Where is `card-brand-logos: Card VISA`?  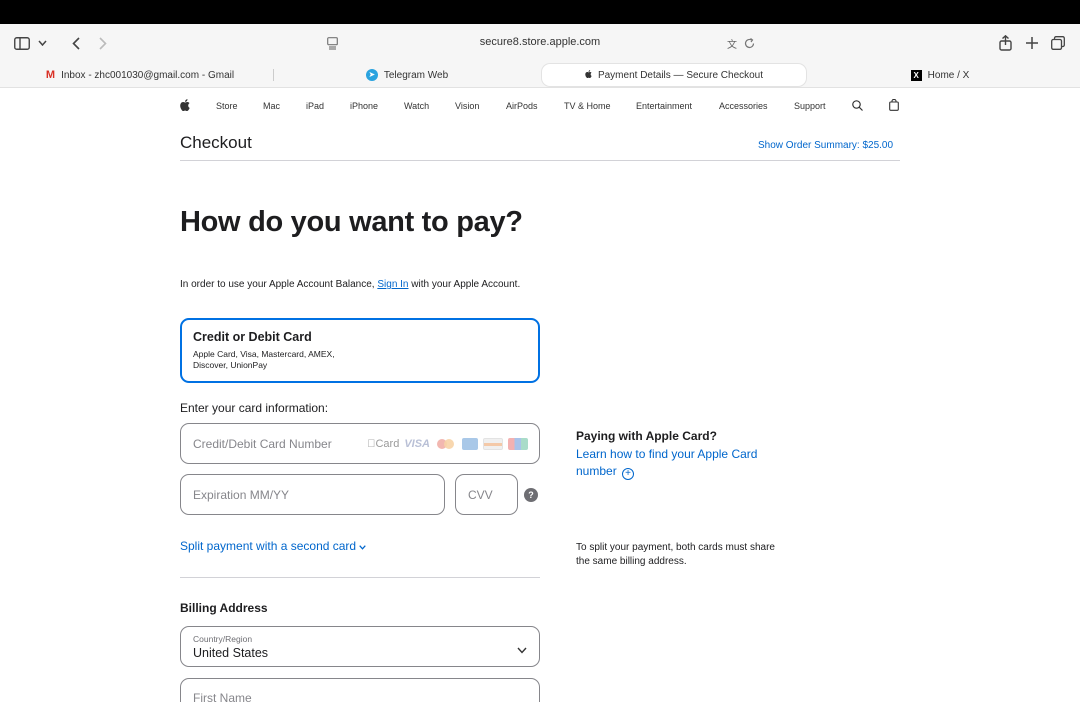 card-brand-logos: Card VISA is located at coordinates (447, 444).